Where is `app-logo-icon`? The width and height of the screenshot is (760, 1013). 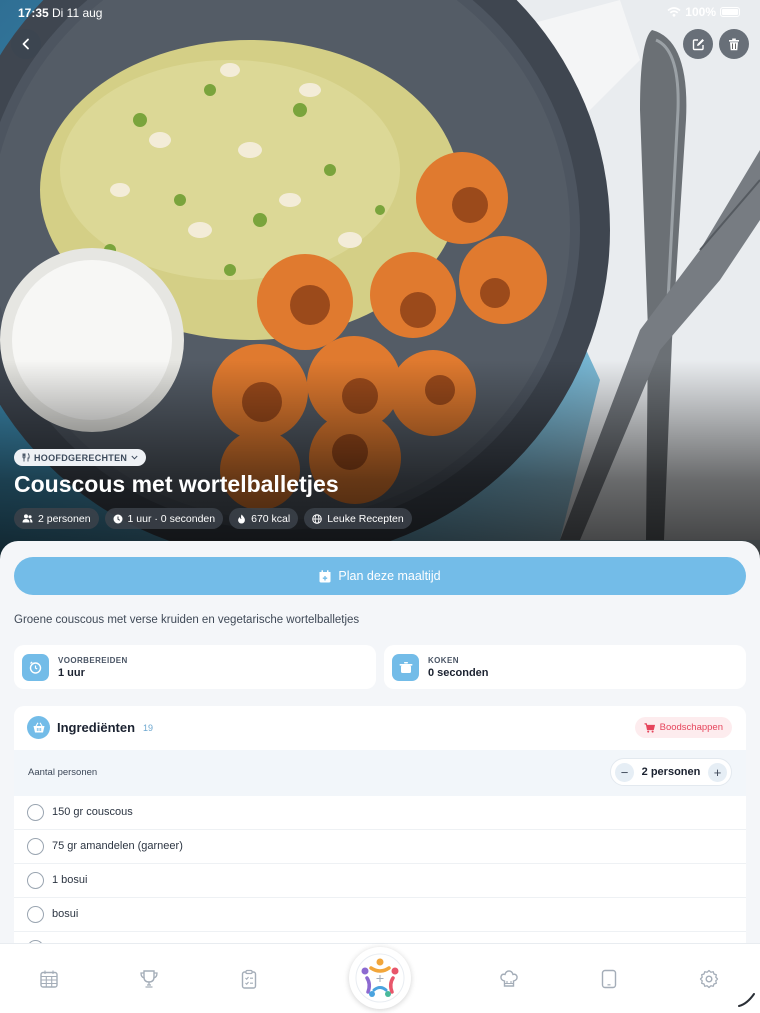
app-logo-icon is located at coordinates (380, 978).